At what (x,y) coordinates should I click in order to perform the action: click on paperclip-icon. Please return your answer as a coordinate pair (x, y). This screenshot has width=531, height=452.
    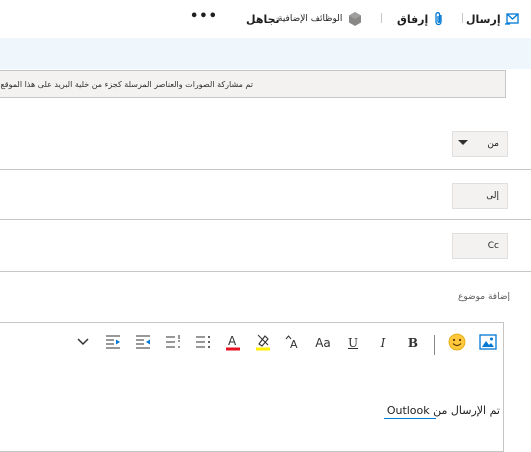
    Looking at the image, I should click on (439, 19).